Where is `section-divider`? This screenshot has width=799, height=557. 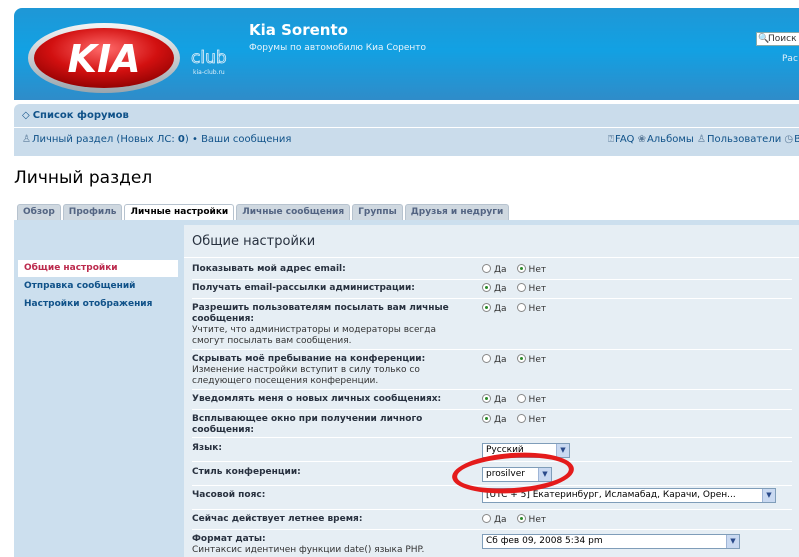
section-divider is located at coordinates (491, 257).